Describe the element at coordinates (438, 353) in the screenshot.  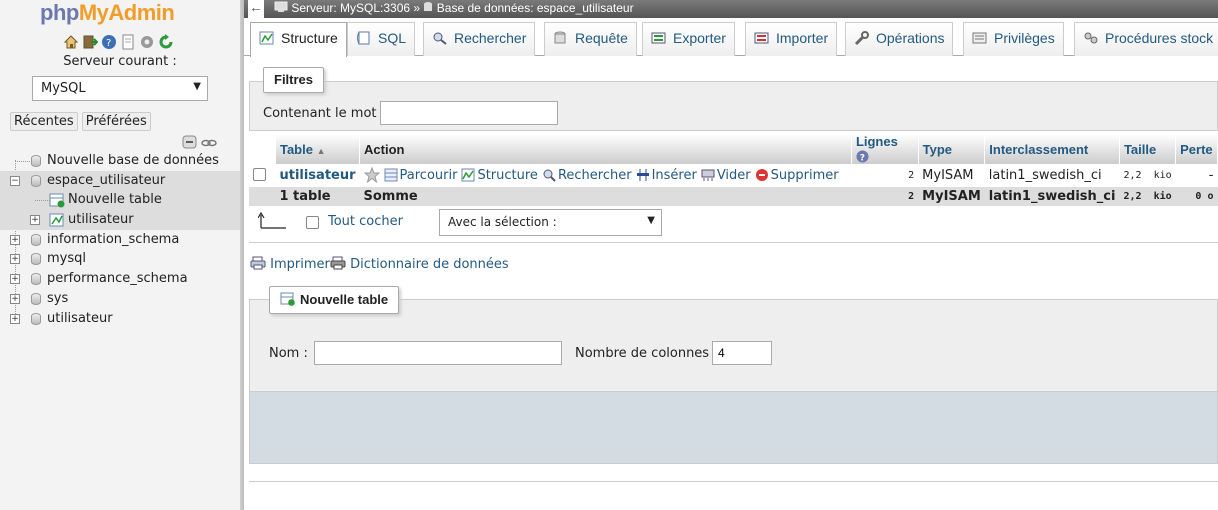
I see `table-name-input` at that location.